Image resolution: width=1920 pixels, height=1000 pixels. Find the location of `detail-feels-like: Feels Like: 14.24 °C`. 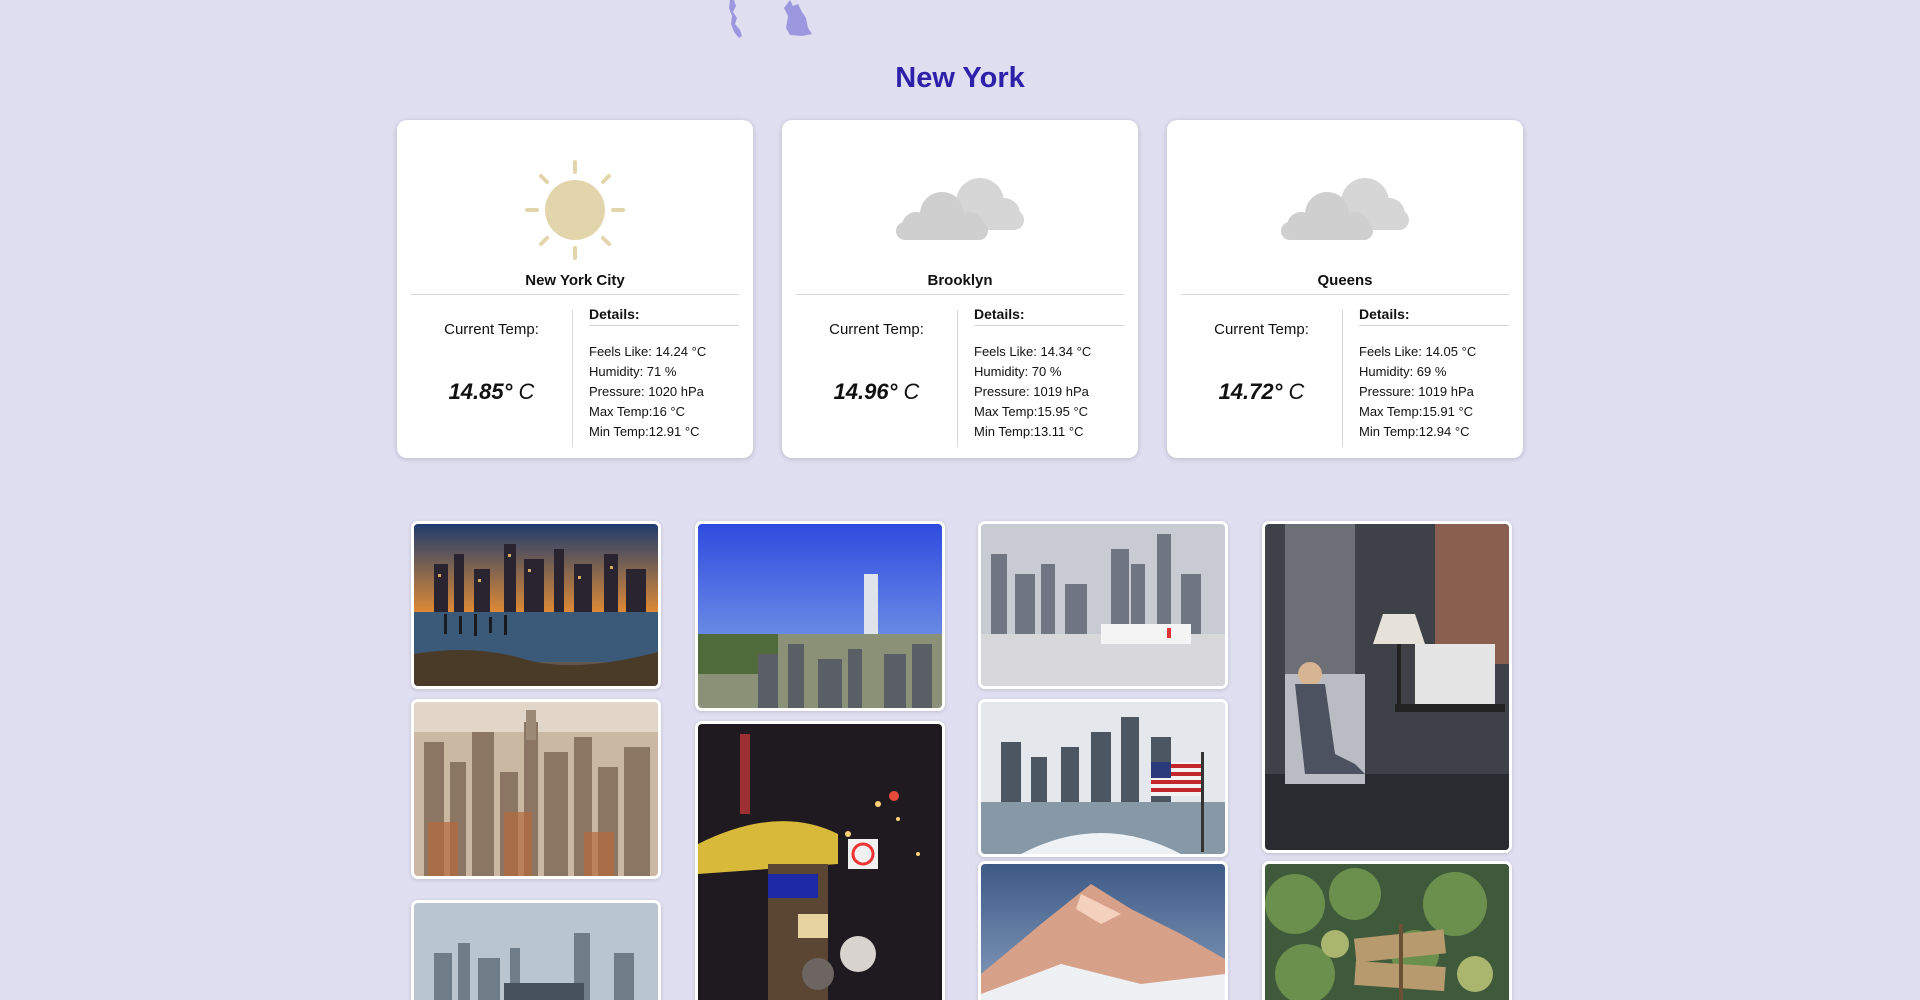

detail-feels-like: Feels Like: 14.24 °C is located at coordinates (648, 351).